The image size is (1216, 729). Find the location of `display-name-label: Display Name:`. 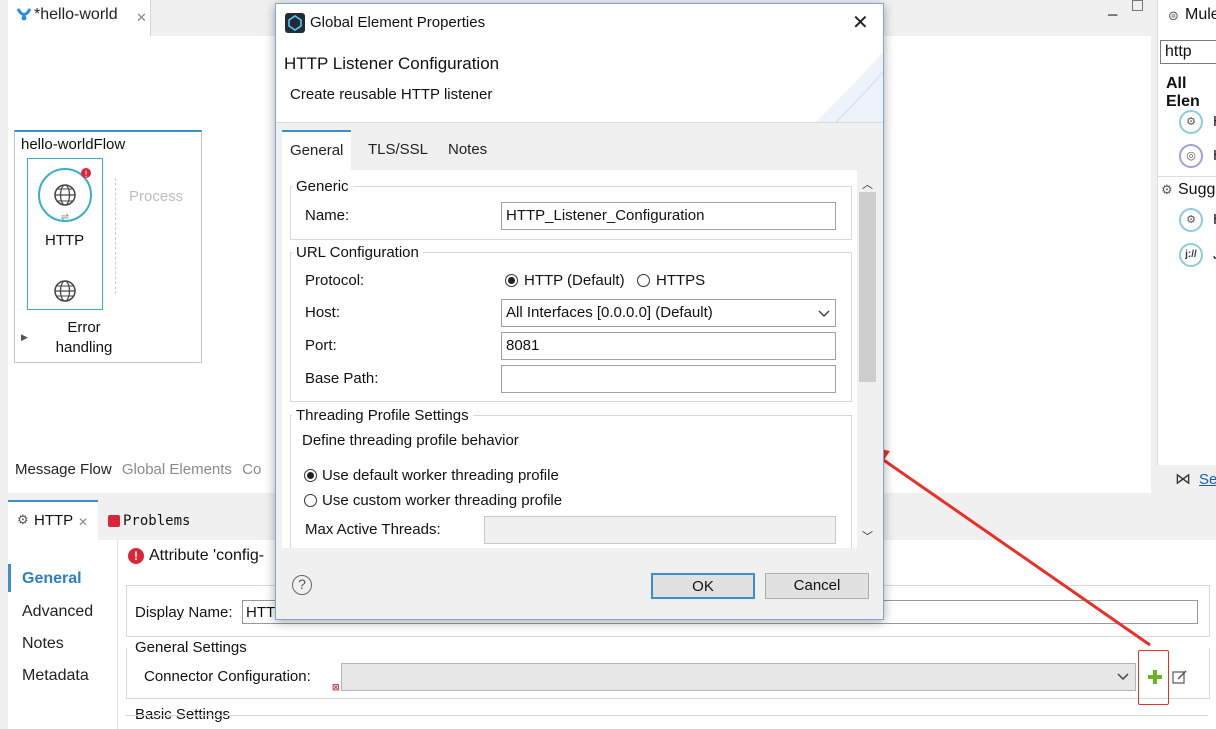

display-name-label: Display Name: is located at coordinates (184, 612).